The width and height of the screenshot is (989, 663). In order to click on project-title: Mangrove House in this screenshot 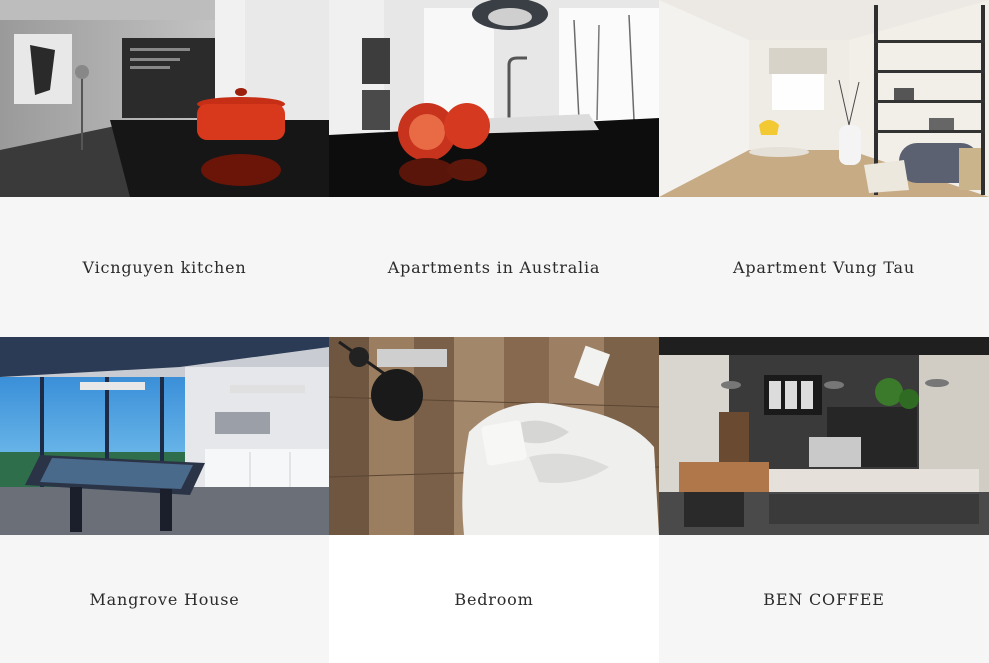, I will do `click(164, 599)`.